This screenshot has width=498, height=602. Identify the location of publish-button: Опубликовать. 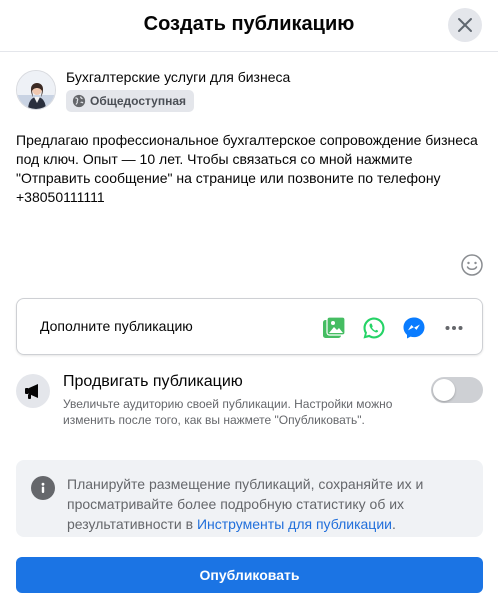
(249, 575).